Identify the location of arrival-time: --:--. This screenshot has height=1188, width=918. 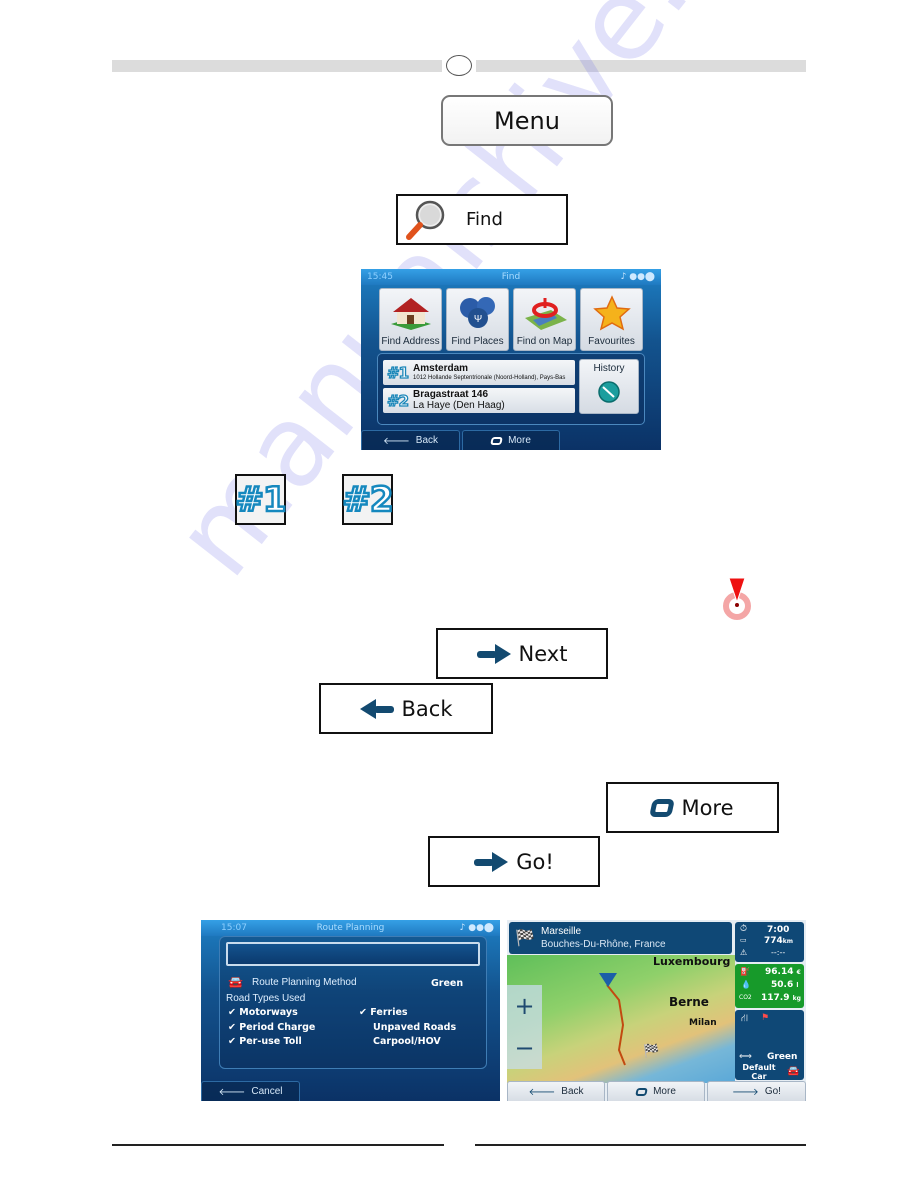
(778, 952).